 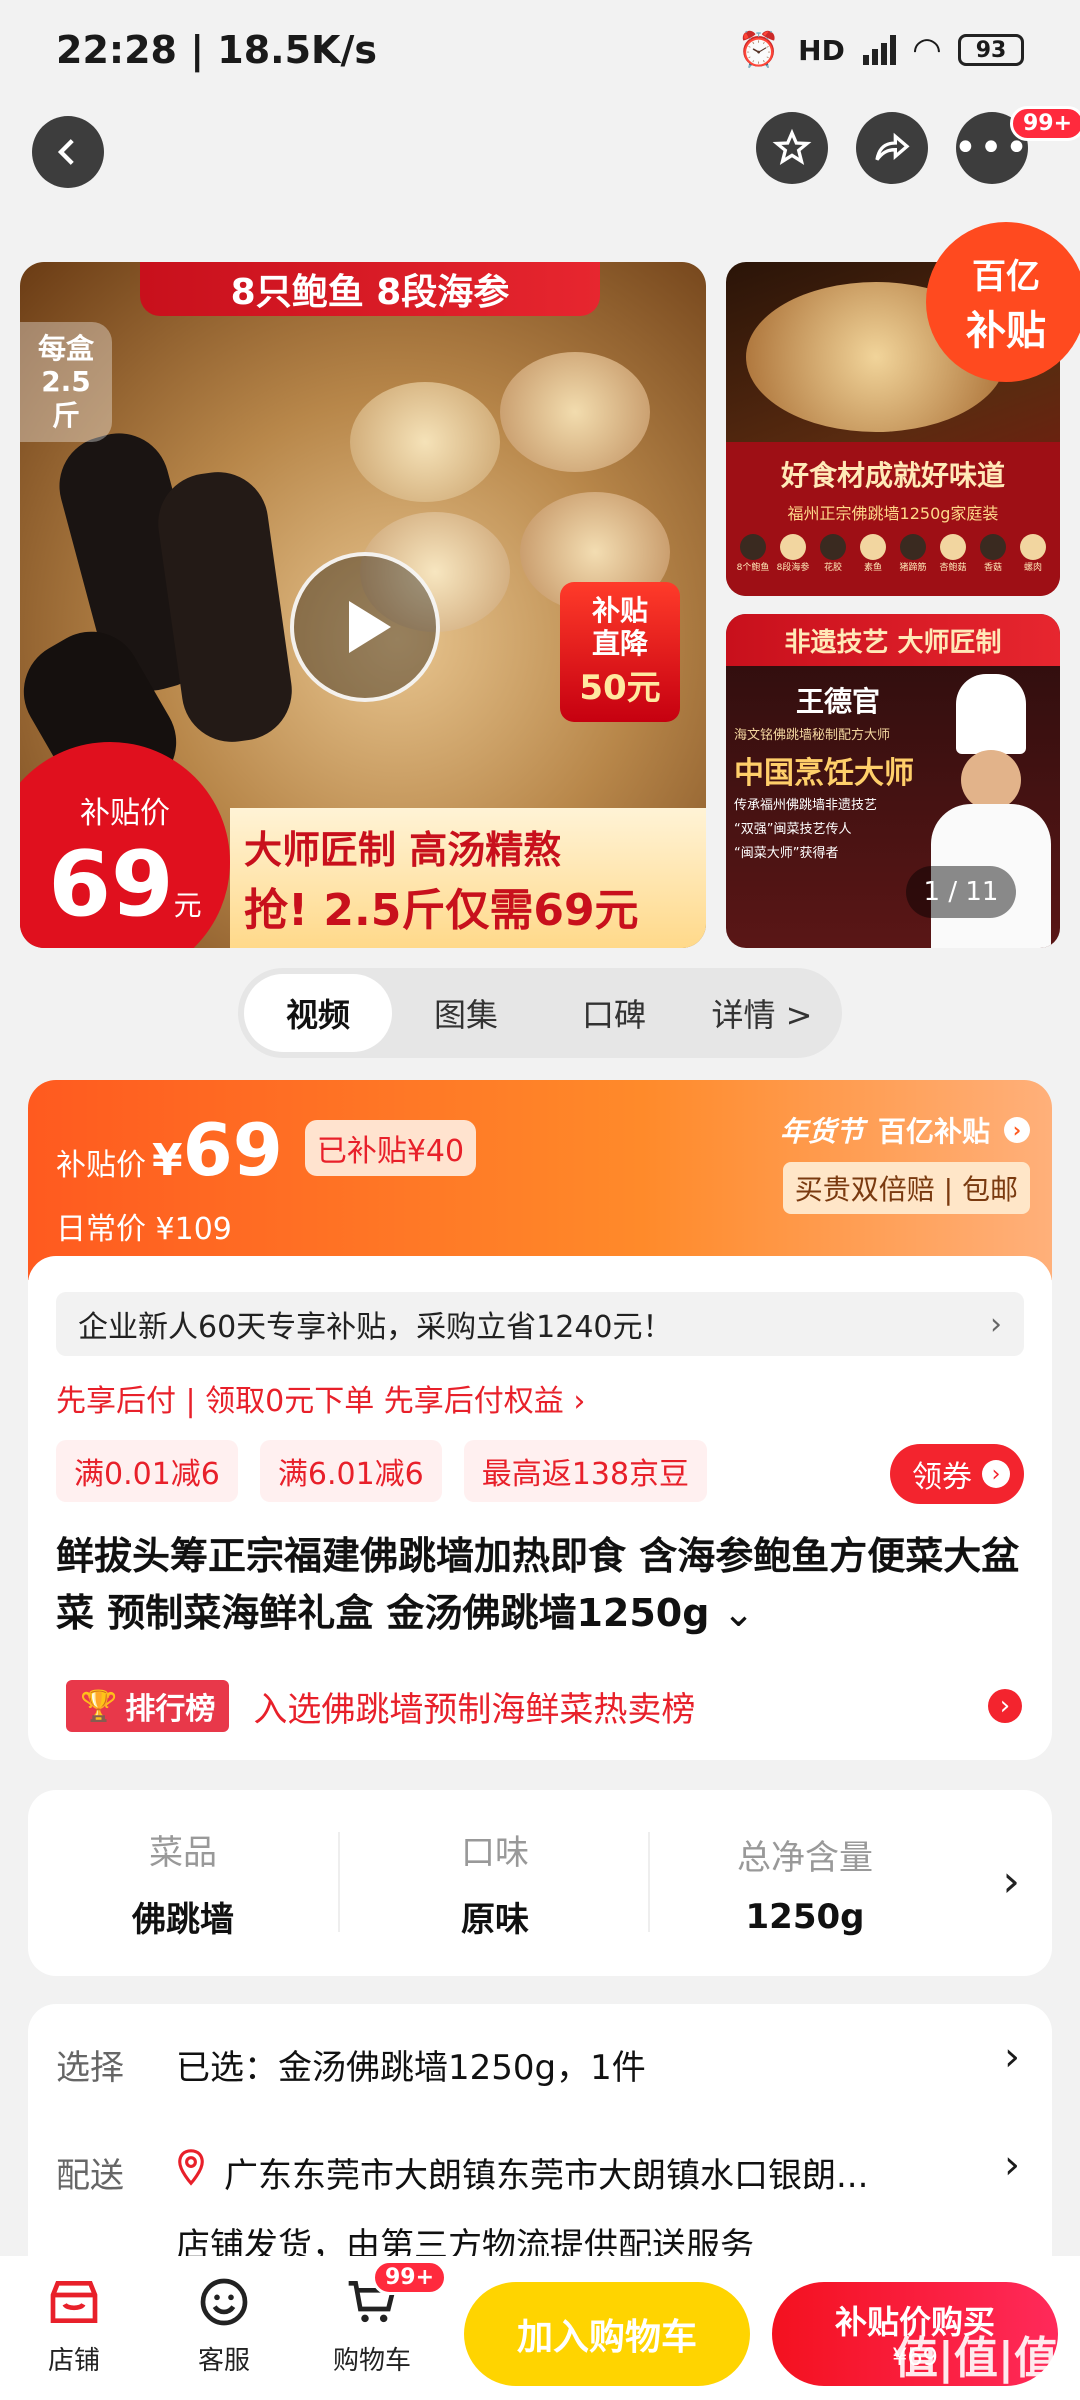 I want to click on select-label: 选择, so click(x=90, y=2068).